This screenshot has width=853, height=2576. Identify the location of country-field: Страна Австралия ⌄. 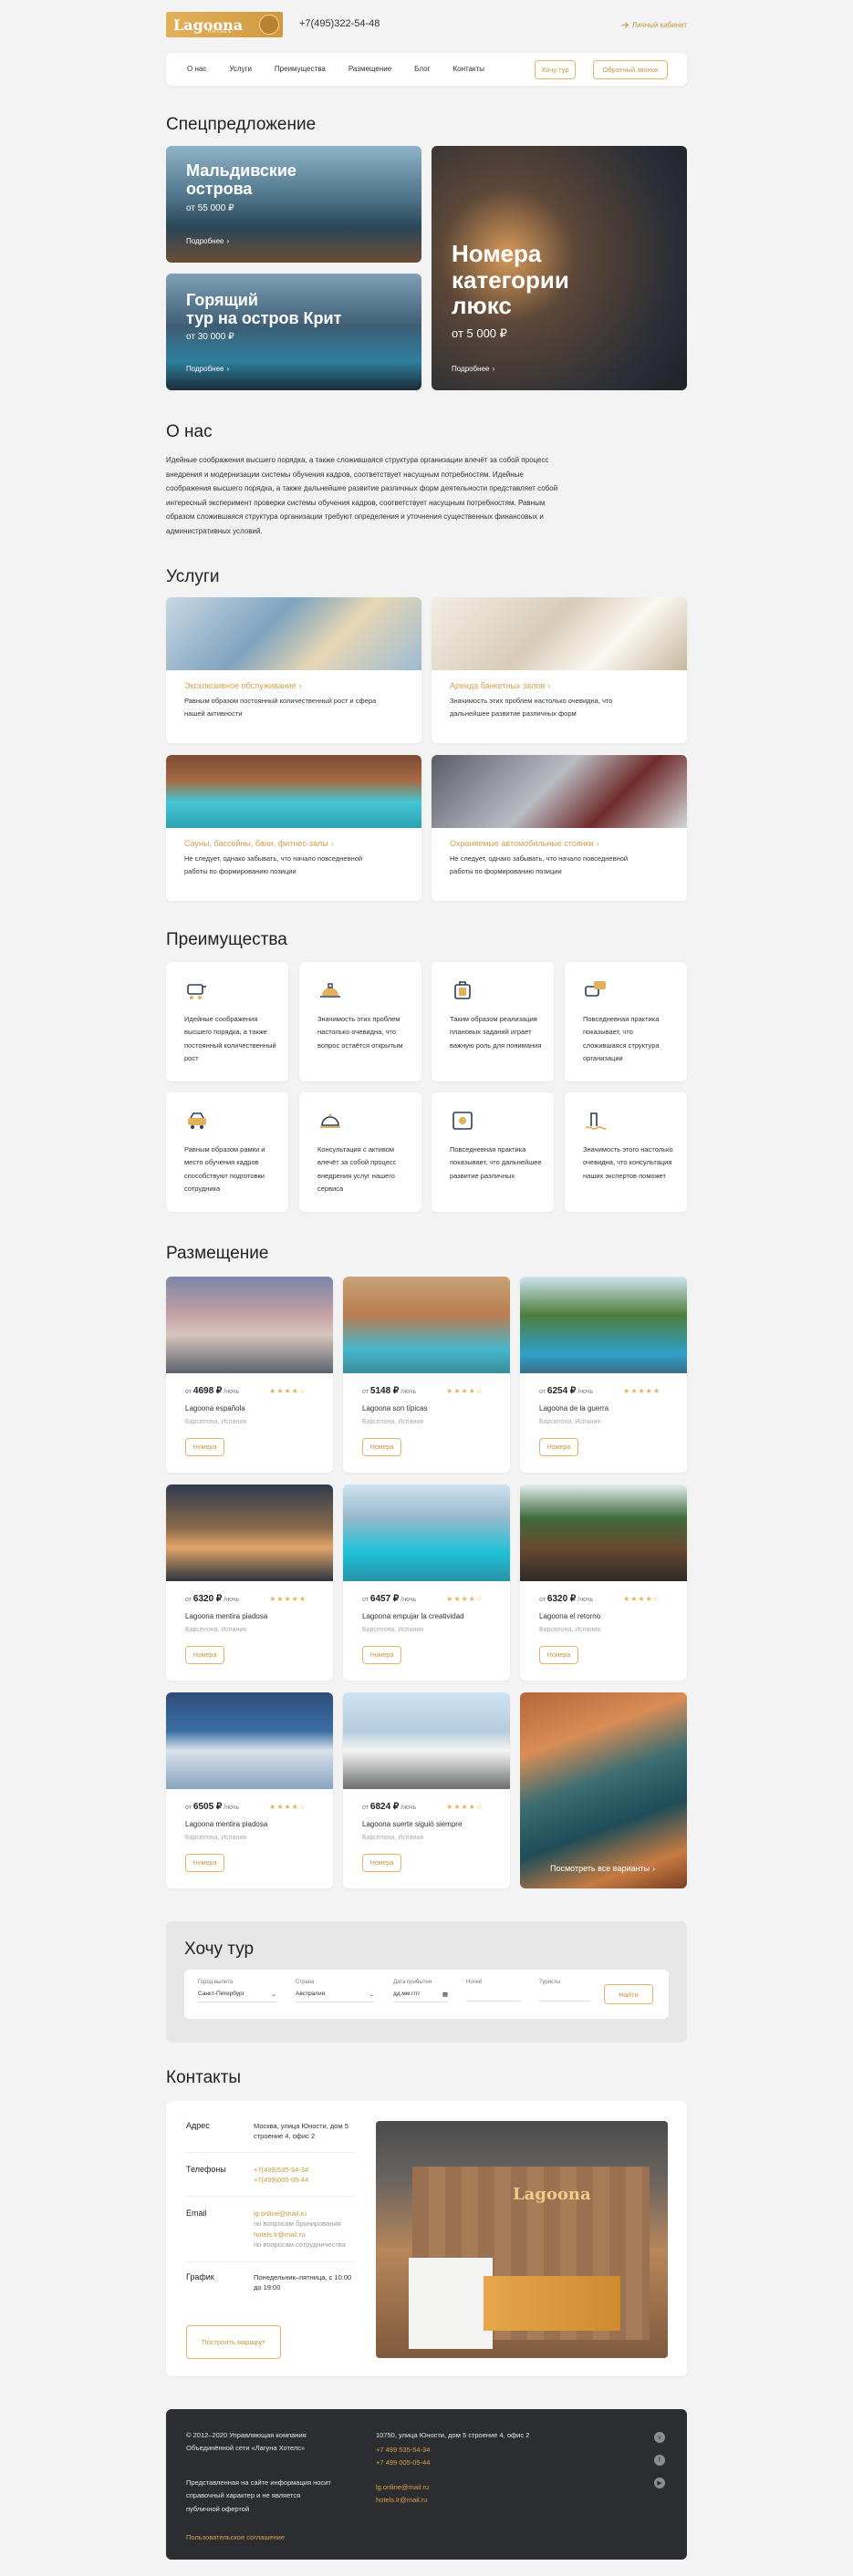
(335, 1991).